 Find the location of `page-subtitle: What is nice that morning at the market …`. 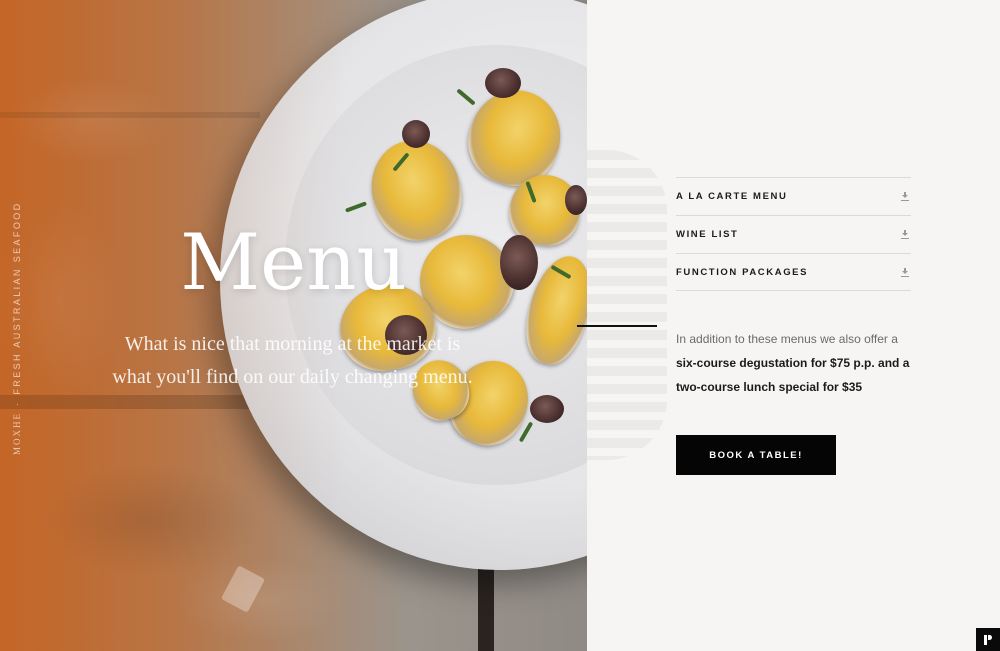

page-subtitle: What is nice that morning at the market … is located at coordinates (292, 360).